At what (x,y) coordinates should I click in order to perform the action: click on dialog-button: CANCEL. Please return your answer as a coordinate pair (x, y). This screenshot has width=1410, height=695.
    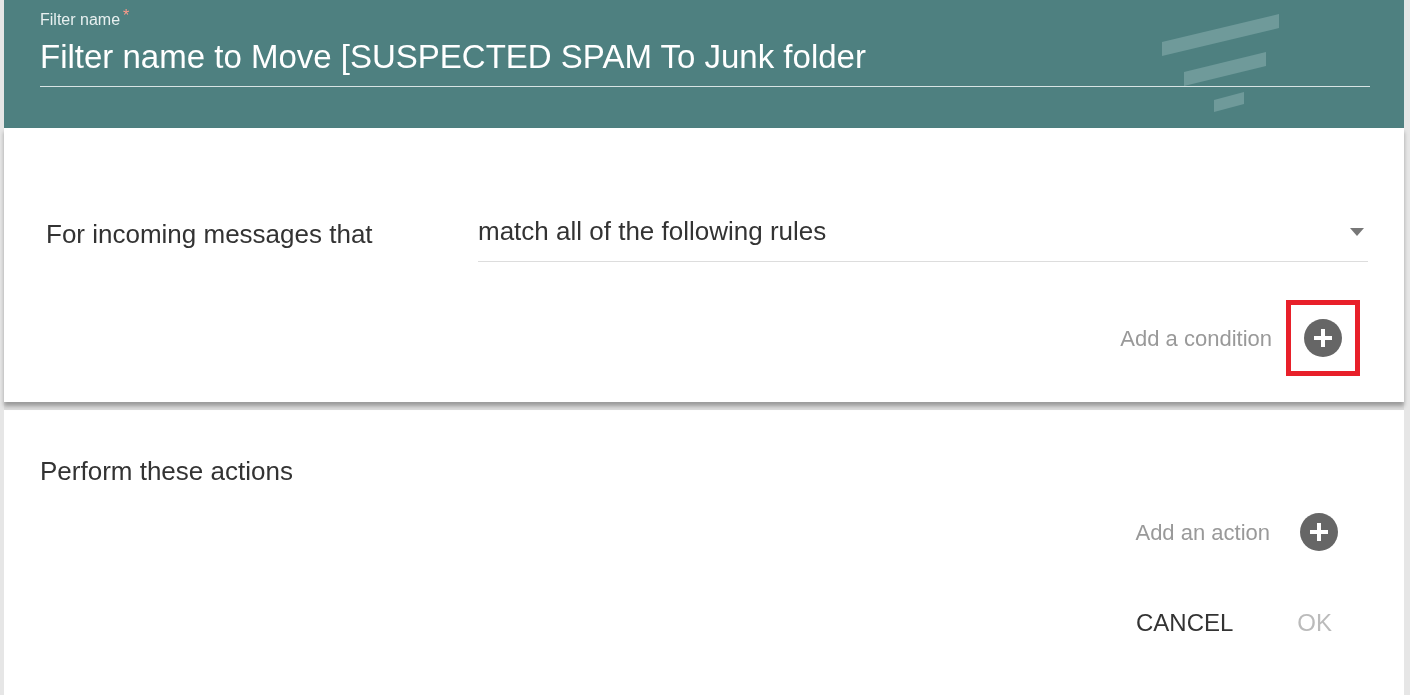
    Looking at the image, I should click on (1184, 623).